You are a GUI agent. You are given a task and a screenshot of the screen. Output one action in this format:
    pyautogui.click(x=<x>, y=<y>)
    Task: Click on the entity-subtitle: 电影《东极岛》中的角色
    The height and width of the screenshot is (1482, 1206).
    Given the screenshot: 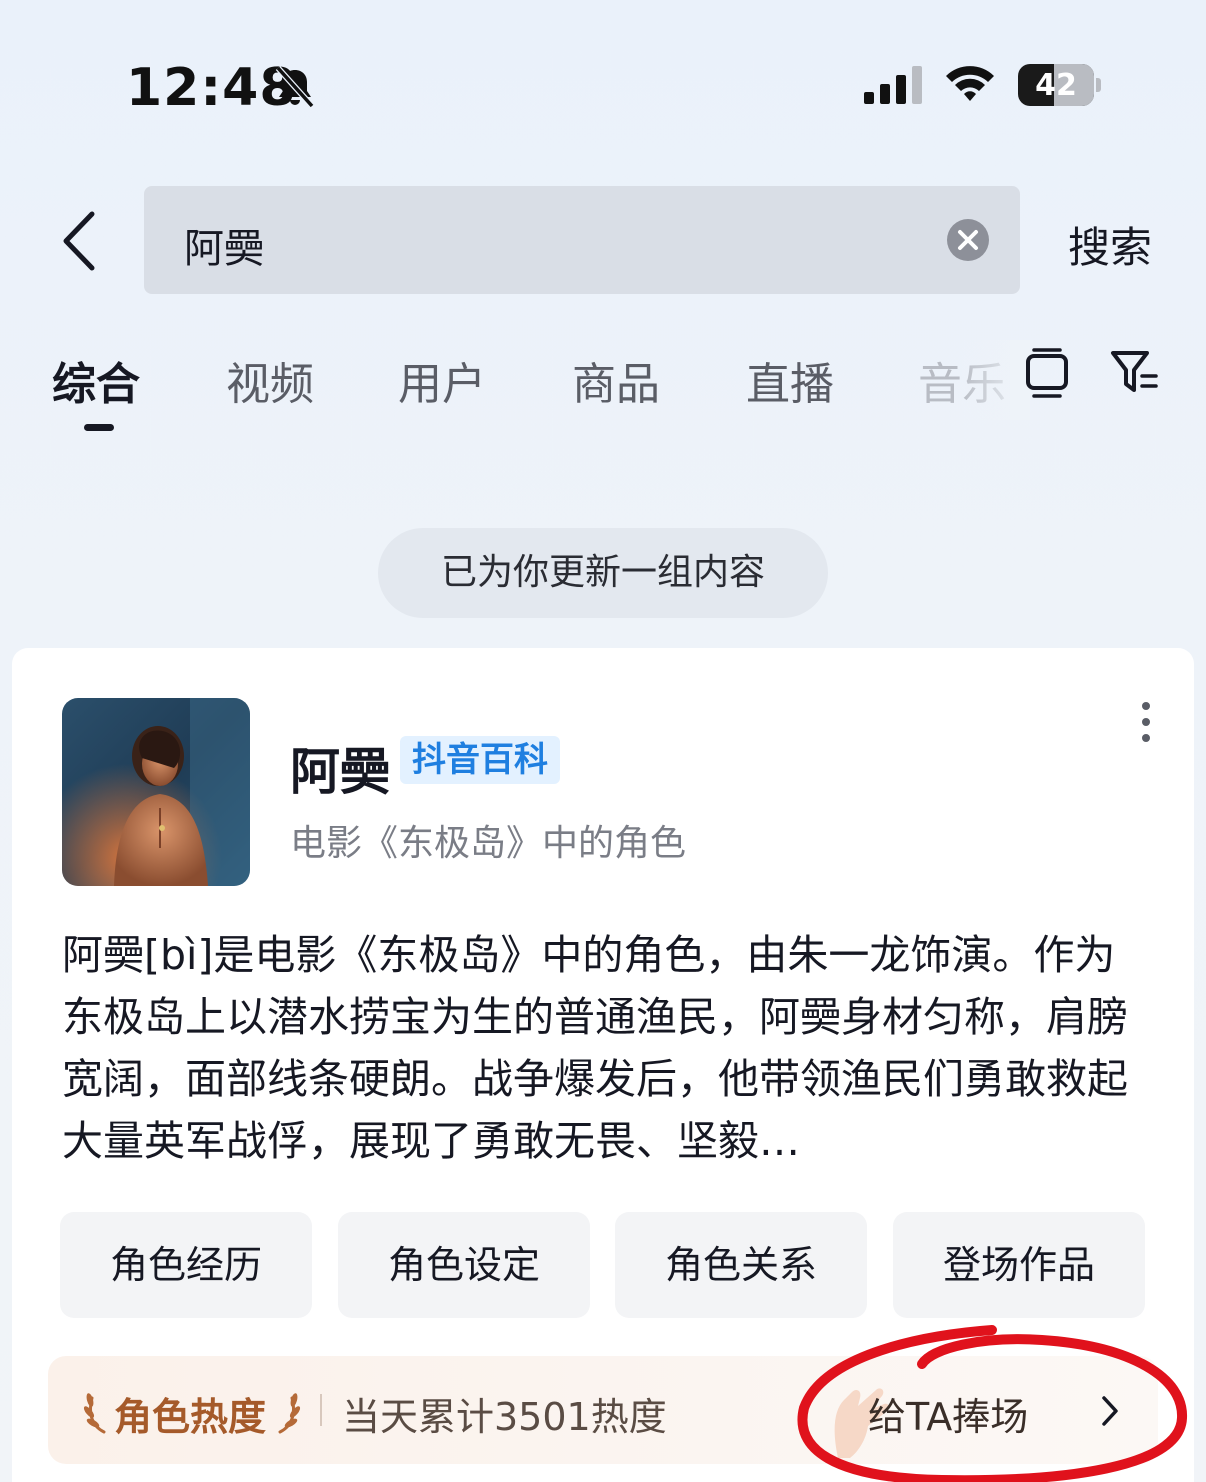 What is the action you would take?
    pyautogui.click(x=488, y=843)
    